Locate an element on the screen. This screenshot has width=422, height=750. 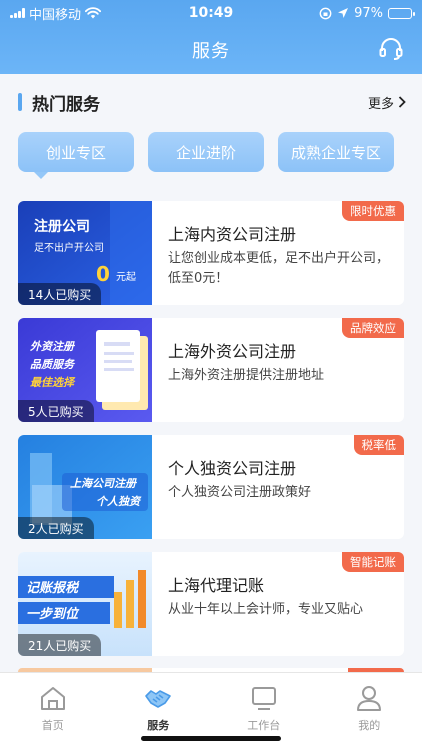
battery-percent: 97% is located at coordinates (368, 13).